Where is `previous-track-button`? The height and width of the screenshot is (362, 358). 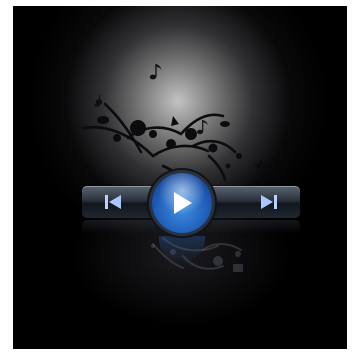
previous-track-button is located at coordinates (113, 202).